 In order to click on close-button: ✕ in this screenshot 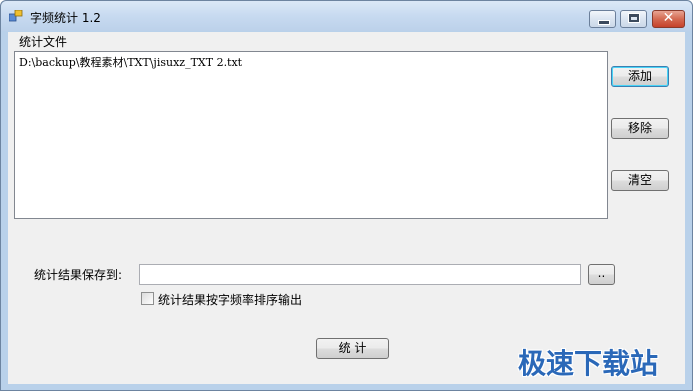, I will do `click(668, 19)`.